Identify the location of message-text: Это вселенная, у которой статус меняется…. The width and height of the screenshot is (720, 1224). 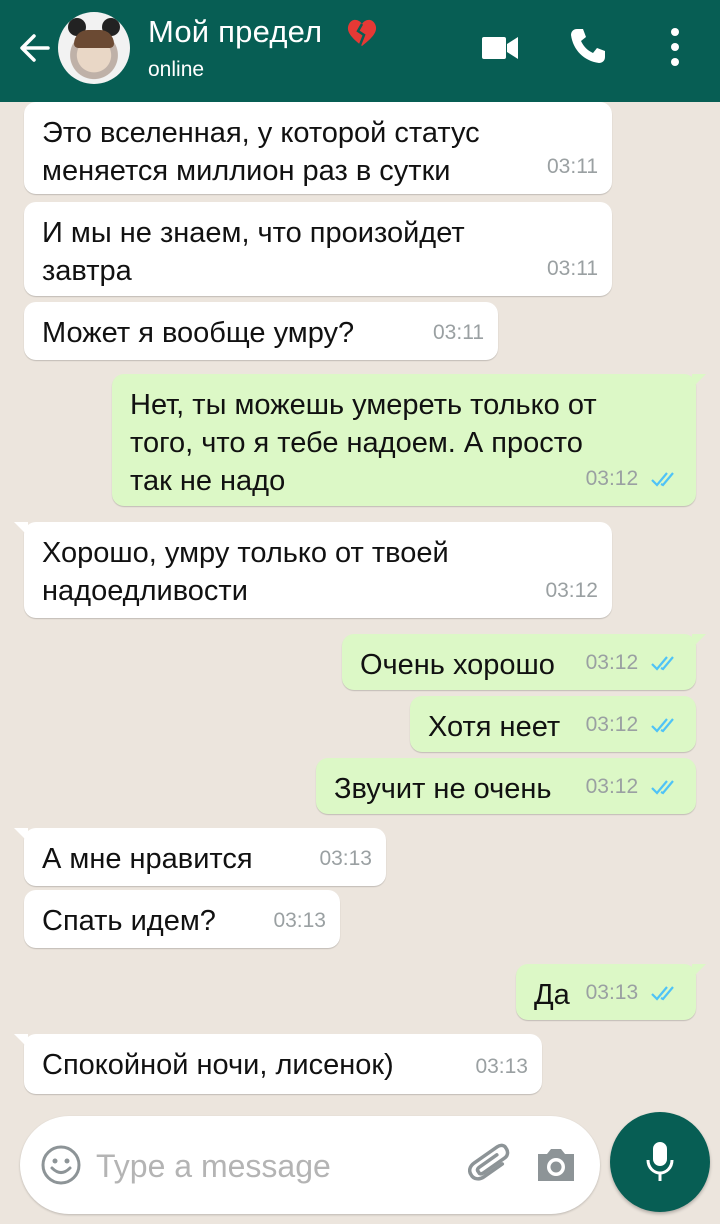
(261, 152).